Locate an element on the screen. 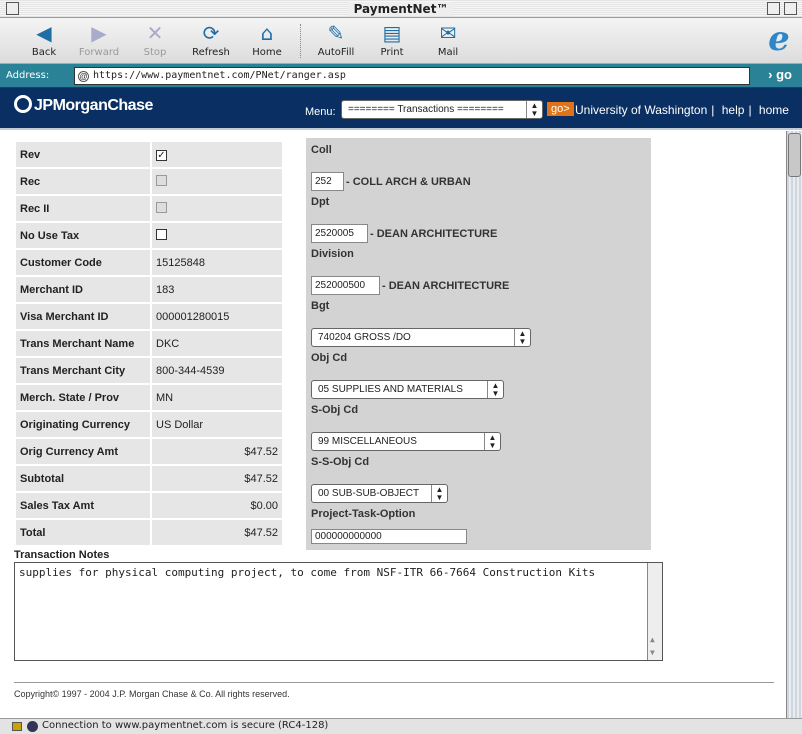 The height and width of the screenshot is (734, 802). refresh-button: ⟳ Refresh is located at coordinates (211, 39).